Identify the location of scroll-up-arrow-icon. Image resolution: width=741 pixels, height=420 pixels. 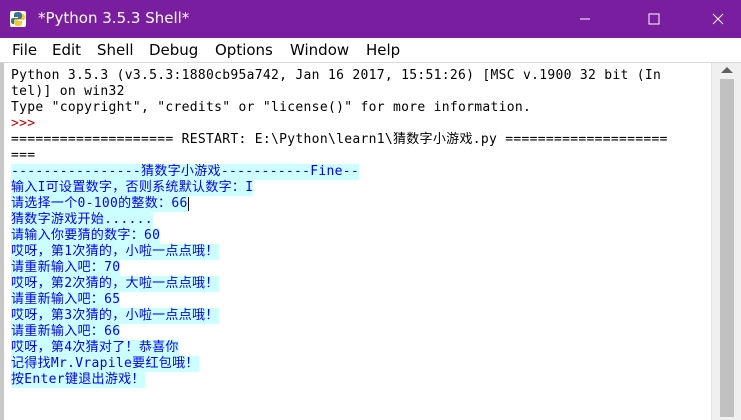
(727, 70).